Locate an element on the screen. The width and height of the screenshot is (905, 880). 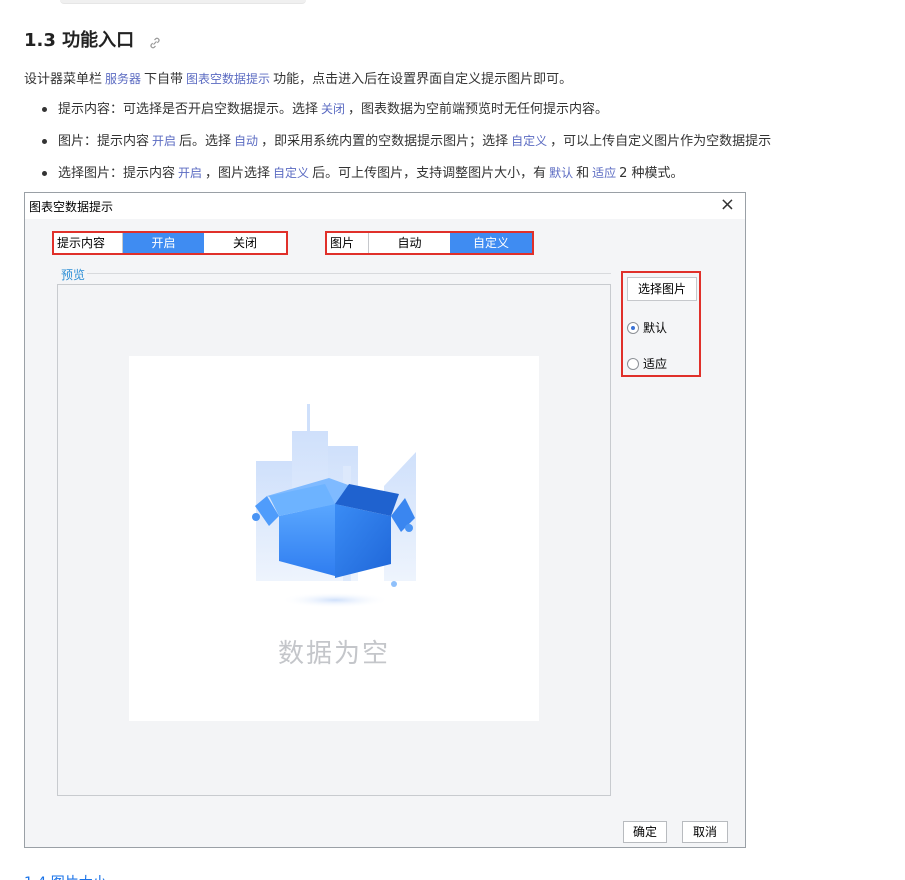
top-edge-strip is located at coordinates (183, 2).